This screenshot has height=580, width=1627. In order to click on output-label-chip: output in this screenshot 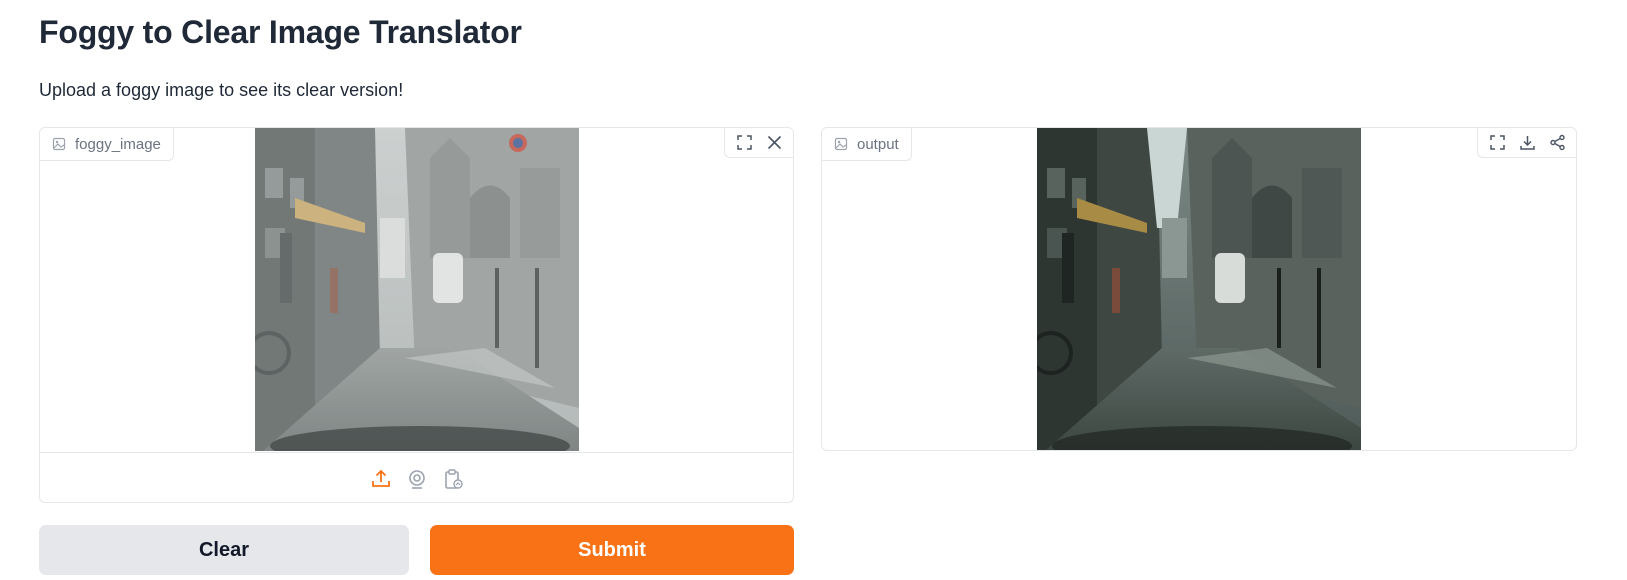, I will do `click(867, 144)`.